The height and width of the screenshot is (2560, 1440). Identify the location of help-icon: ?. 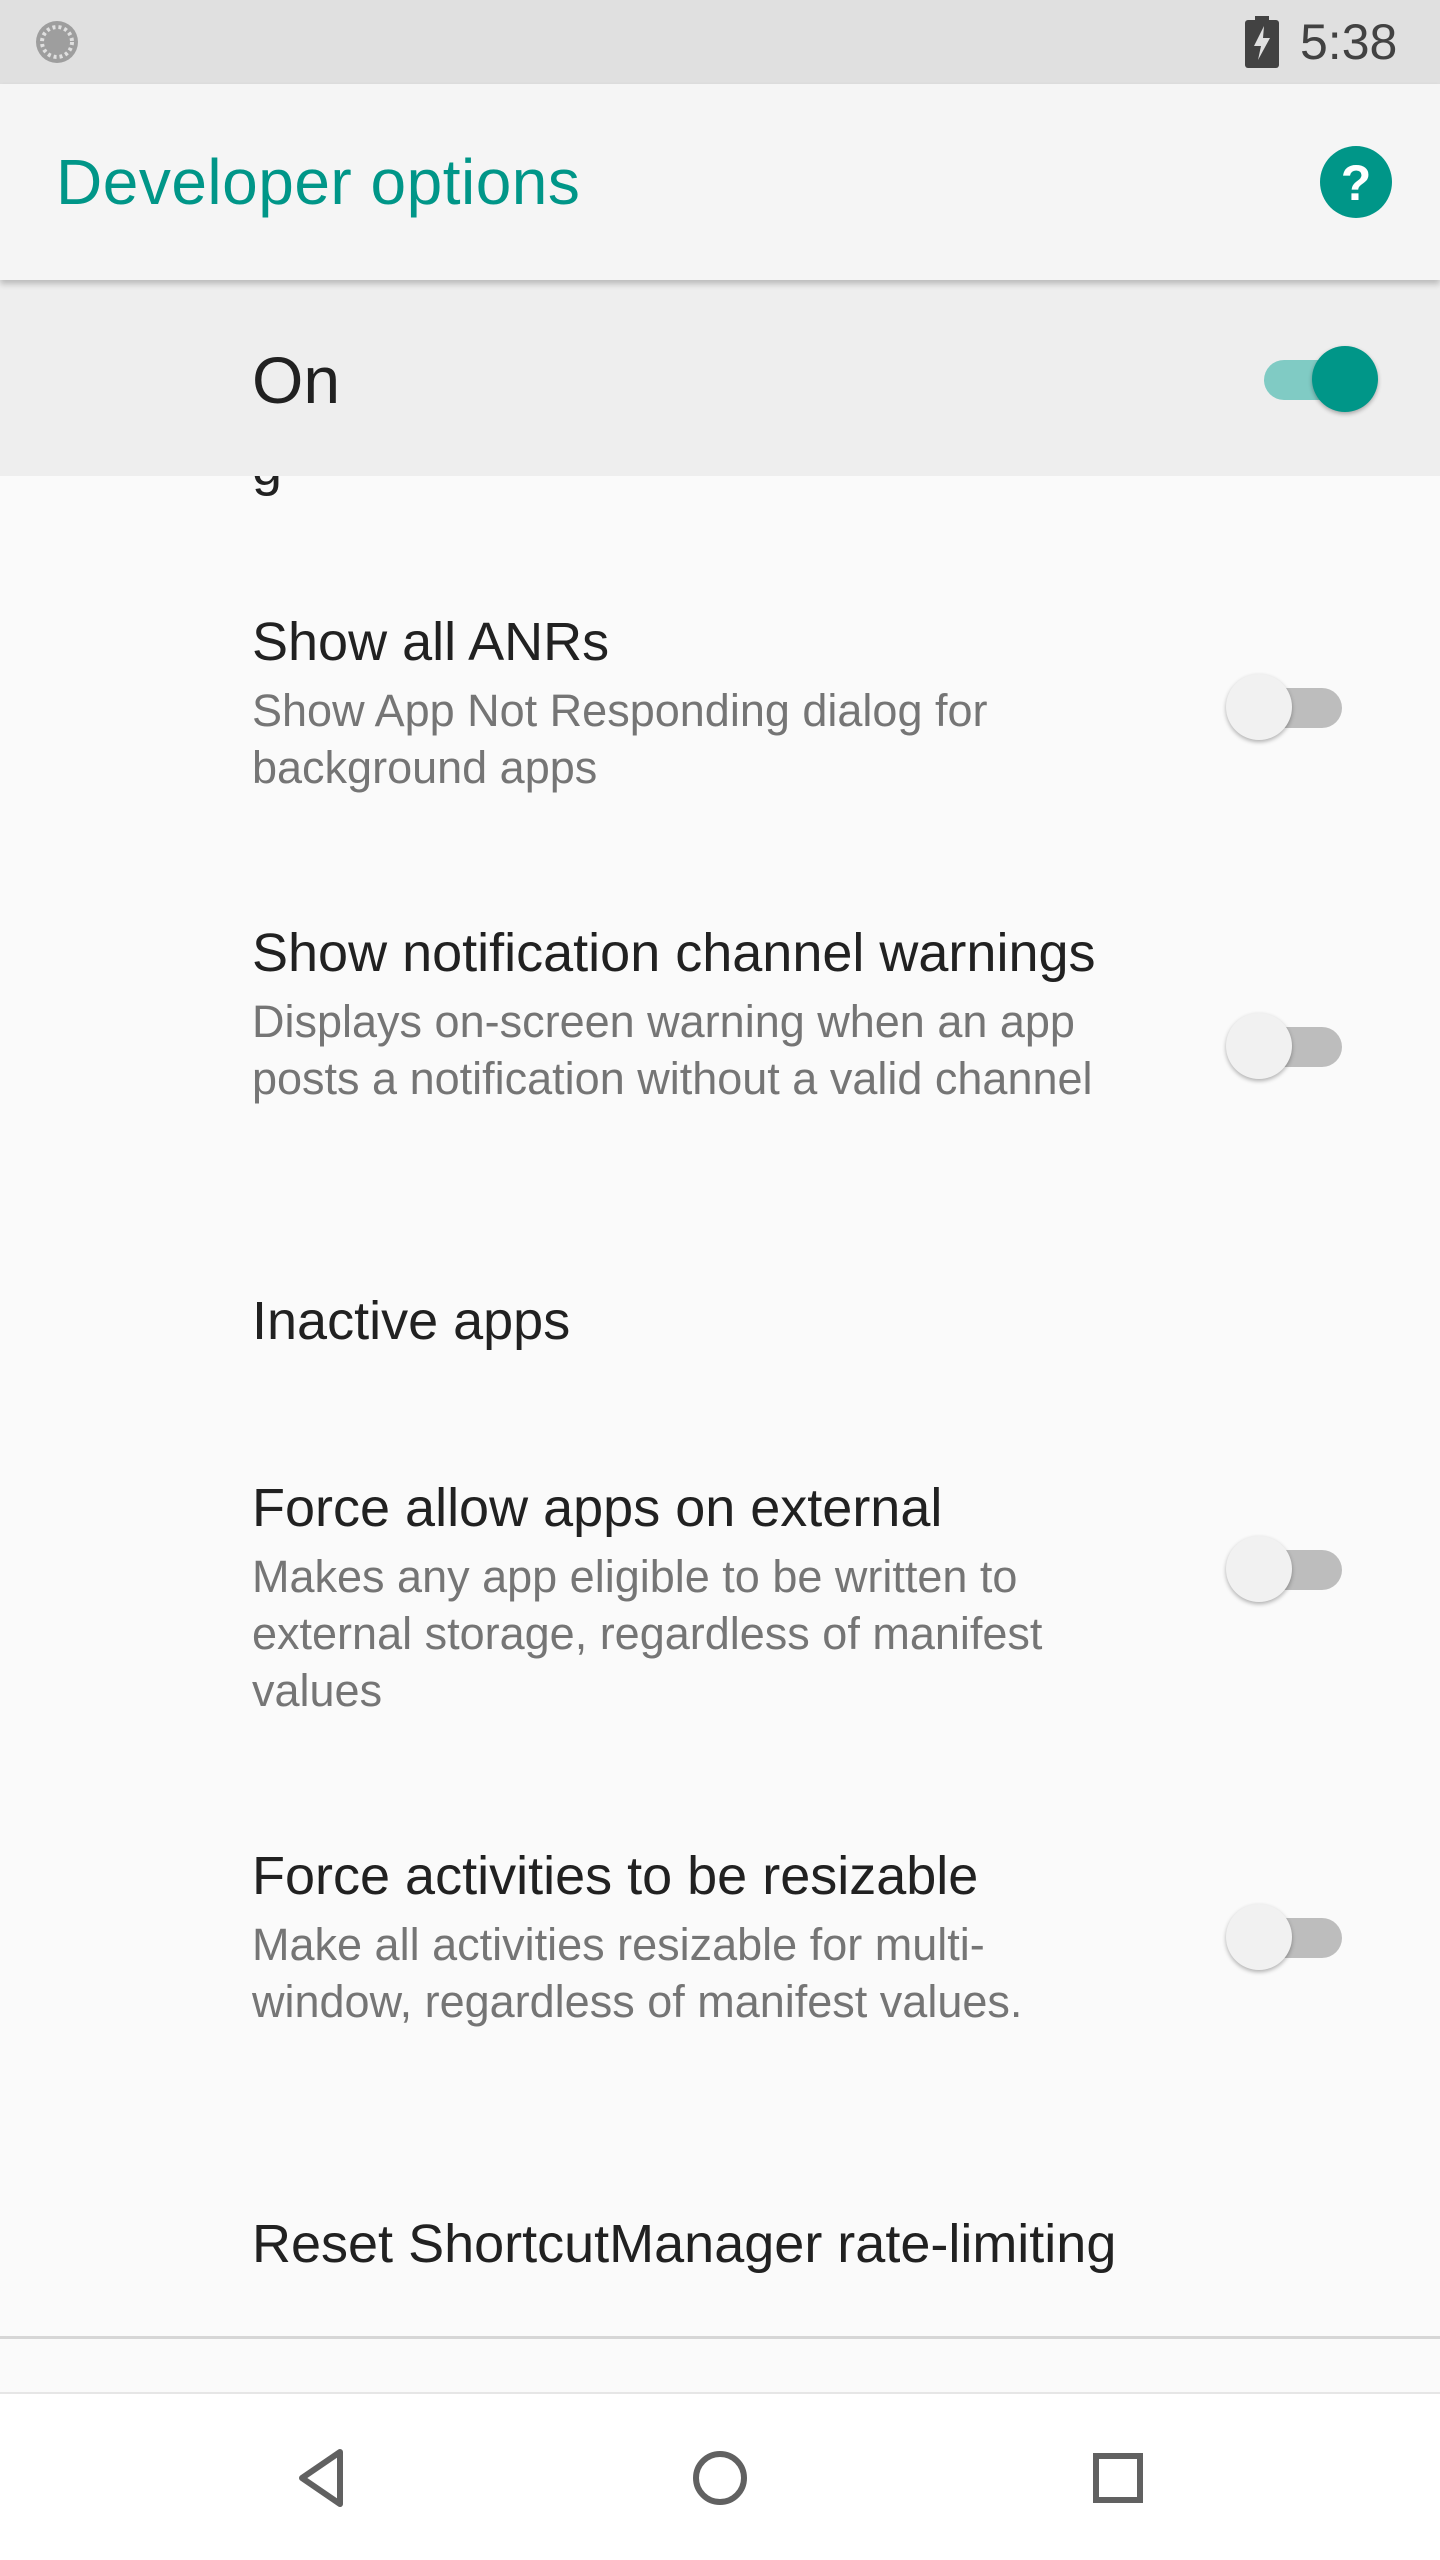
(1356, 182).